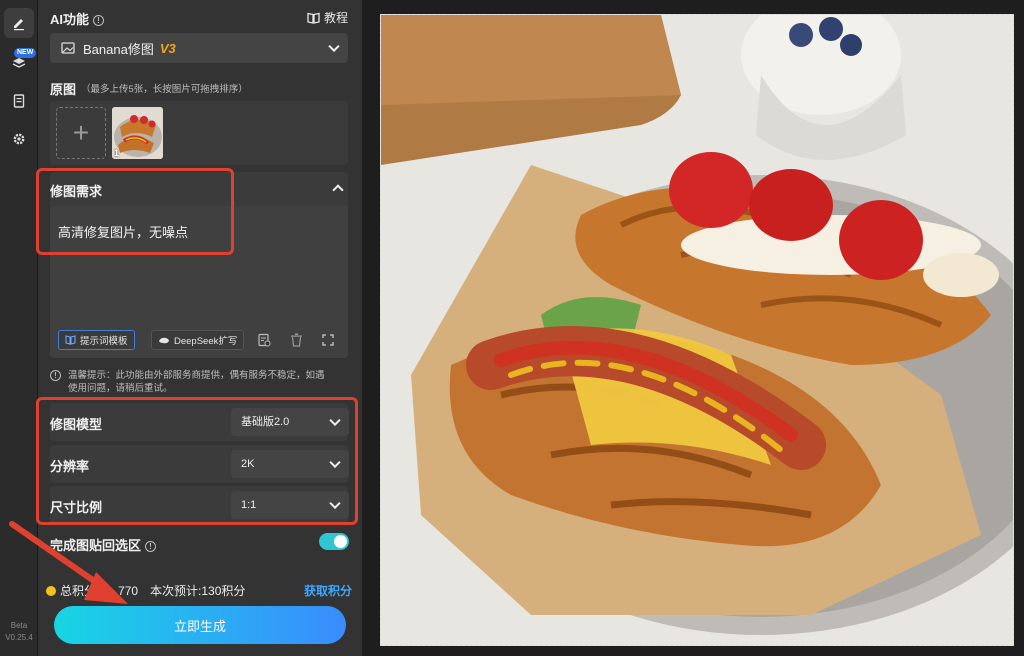 This screenshot has width=1024, height=656. I want to click on feature-version-badge: V3, so click(167, 48).